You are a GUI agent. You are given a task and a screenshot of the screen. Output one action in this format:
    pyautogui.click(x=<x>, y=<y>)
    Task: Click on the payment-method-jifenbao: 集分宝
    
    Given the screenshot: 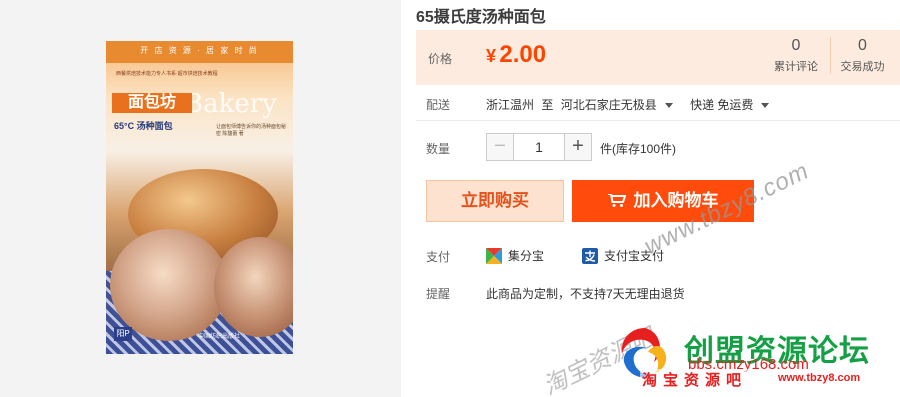 What is the action you would take?
    pyautogui.click(x=515, y=255)
    